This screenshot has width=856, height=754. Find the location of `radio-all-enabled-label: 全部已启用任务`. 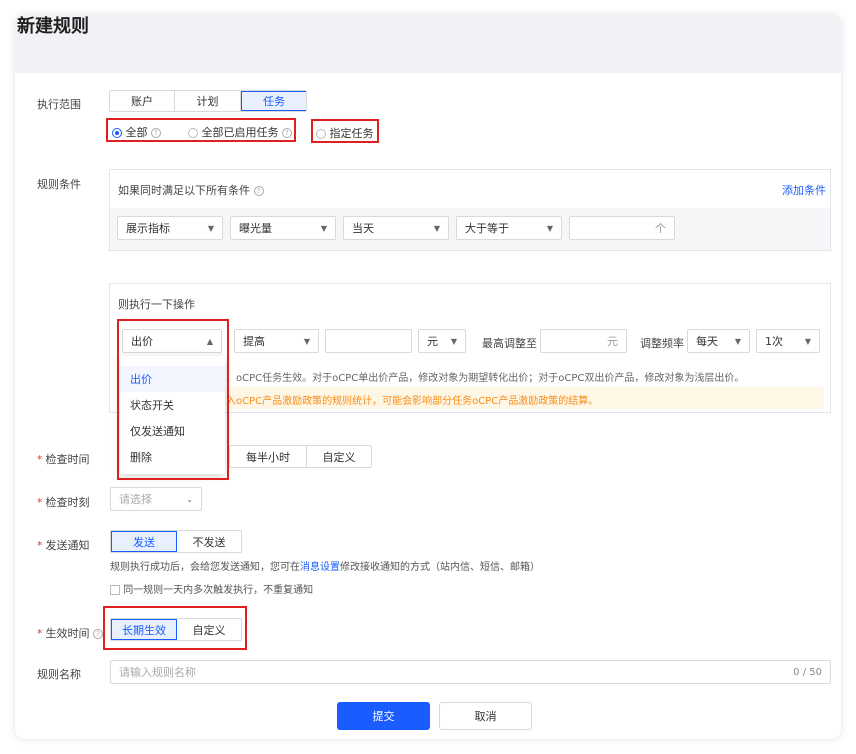

radio-all-enabled-label: 全部已启用任务 is located at coordinates (240, 132).